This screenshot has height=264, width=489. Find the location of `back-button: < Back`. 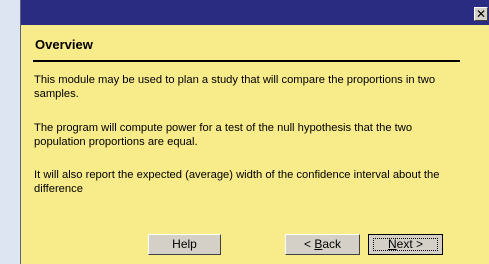

back-button: < Back is located at coordinates (322, 244).